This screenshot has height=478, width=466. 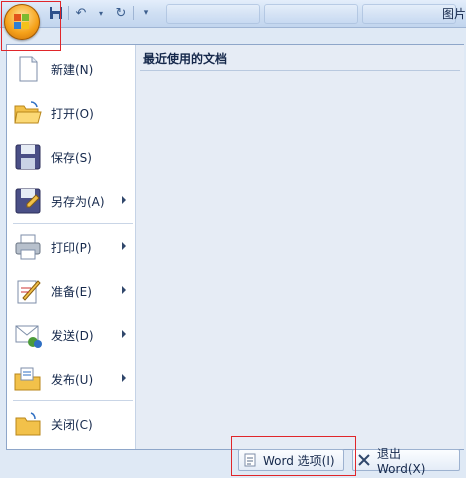 What do you see at coordinates (146, 13) in the screenshot?
I see `customize-icon: ▾` at bounding box center [146, 13].